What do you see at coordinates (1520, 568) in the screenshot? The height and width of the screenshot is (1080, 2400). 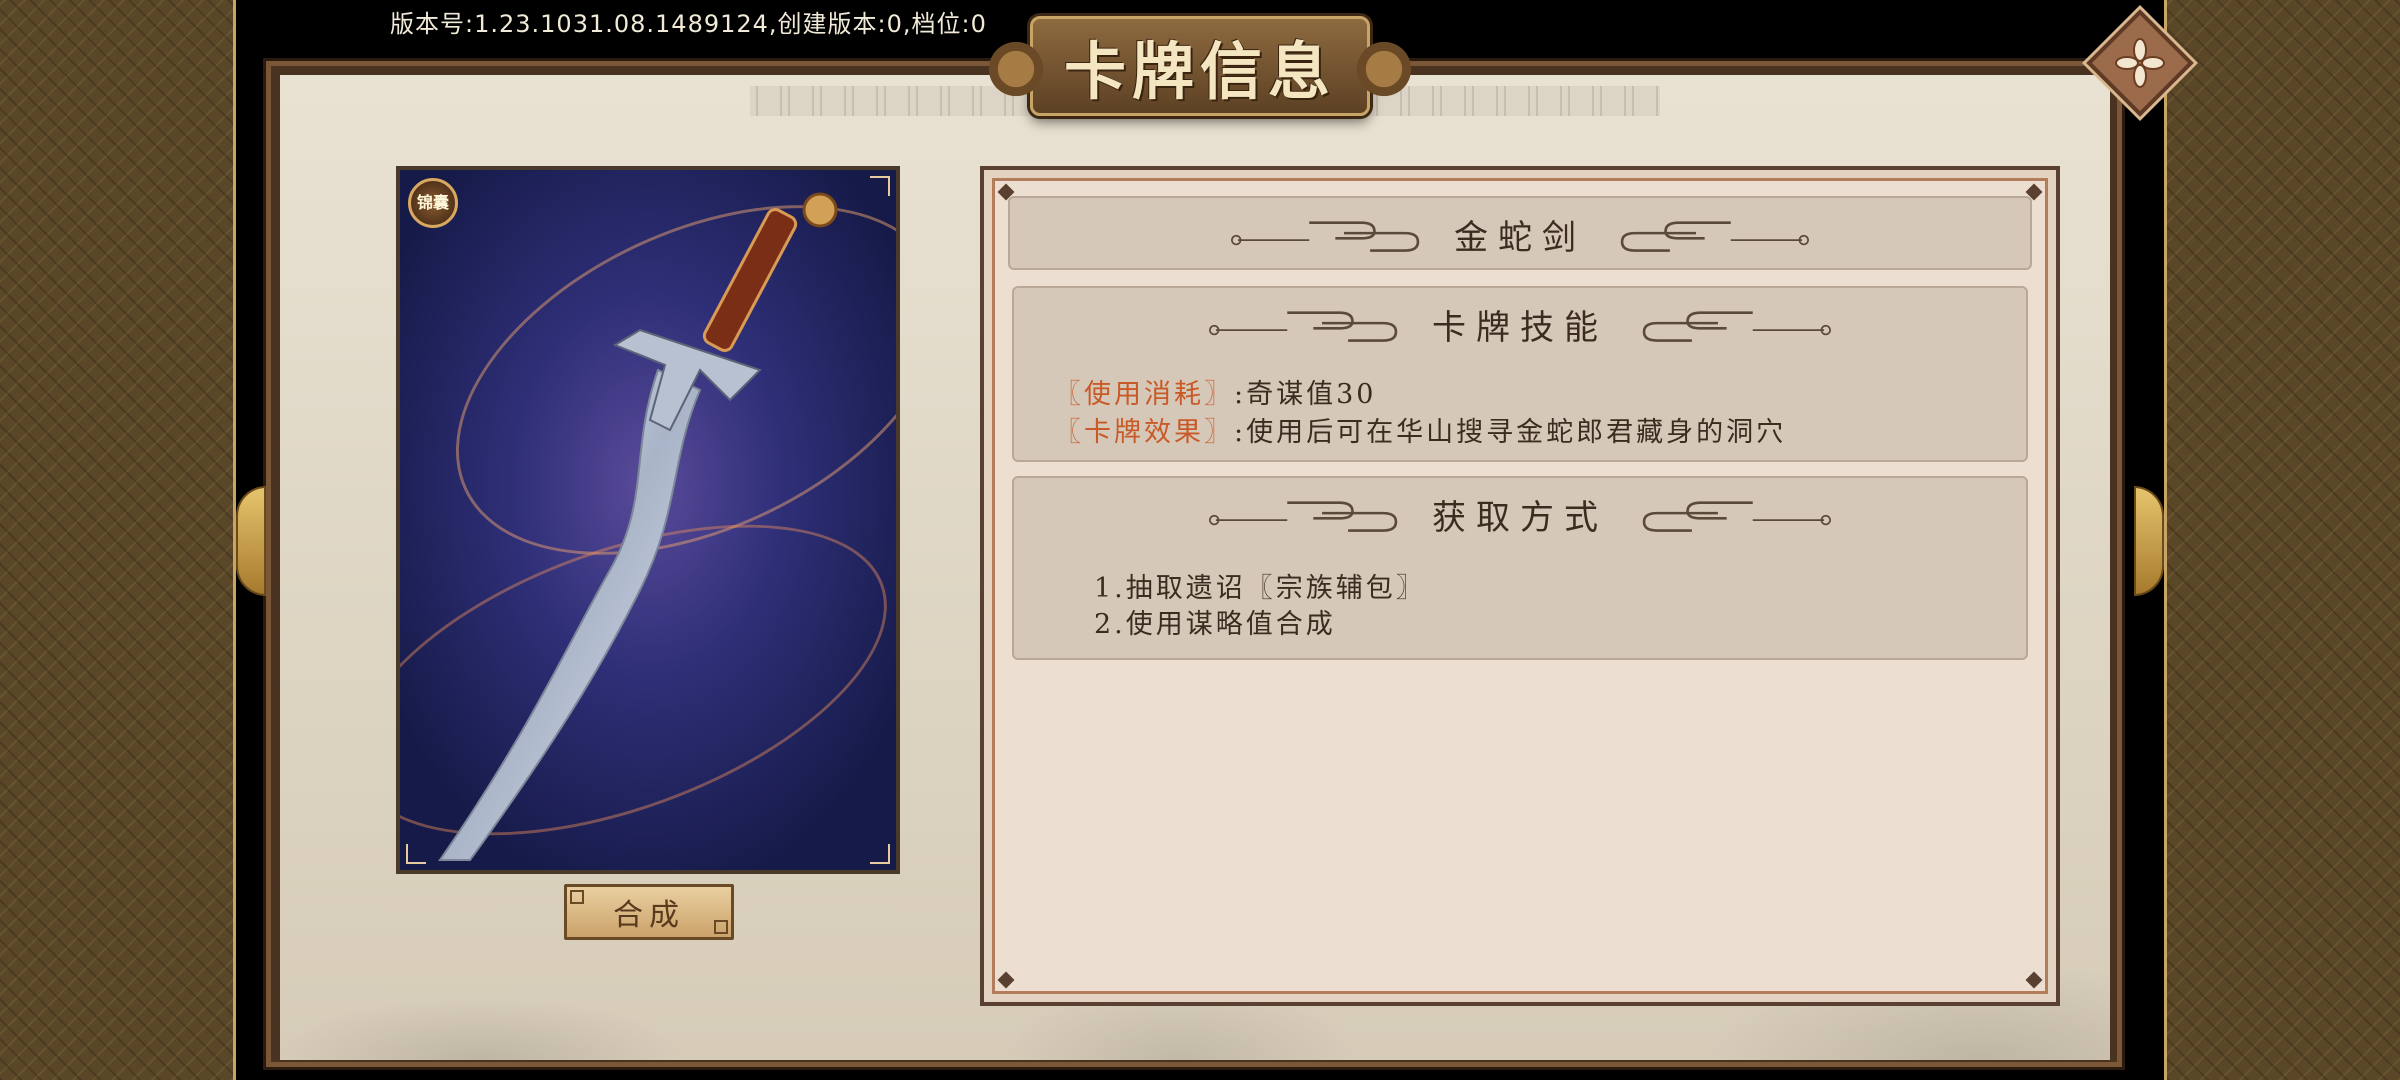 I see `card-source-section: 获取方式 1.抽取遗诏〖宗族辅包〗 2.使用谋略值合成` at bounding box center [1520, 568].